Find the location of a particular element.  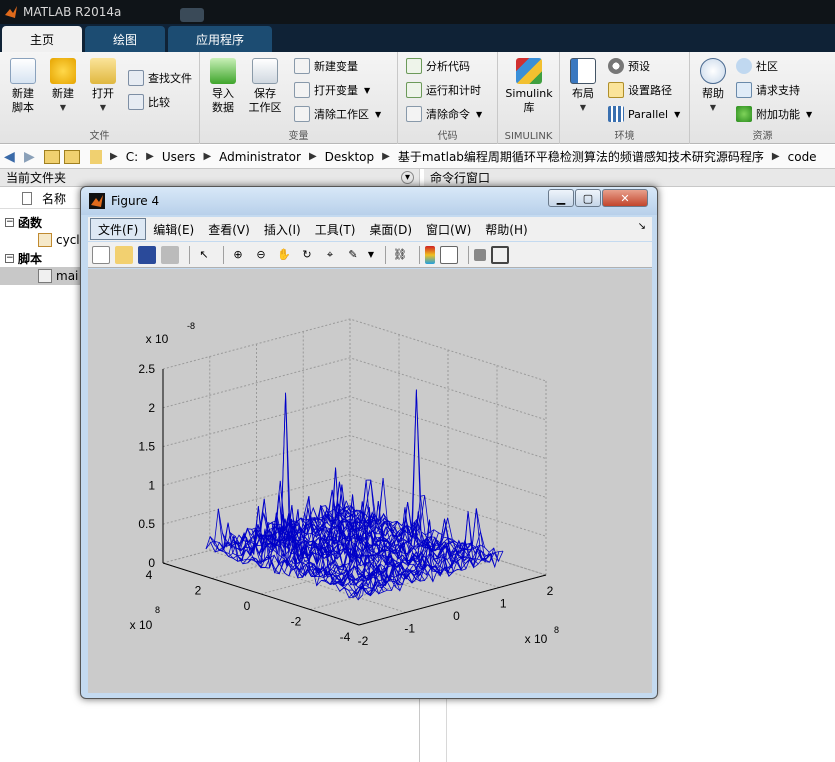

clear-commands-dropdown-icon: ▼ is located at coordinates (479, 114).